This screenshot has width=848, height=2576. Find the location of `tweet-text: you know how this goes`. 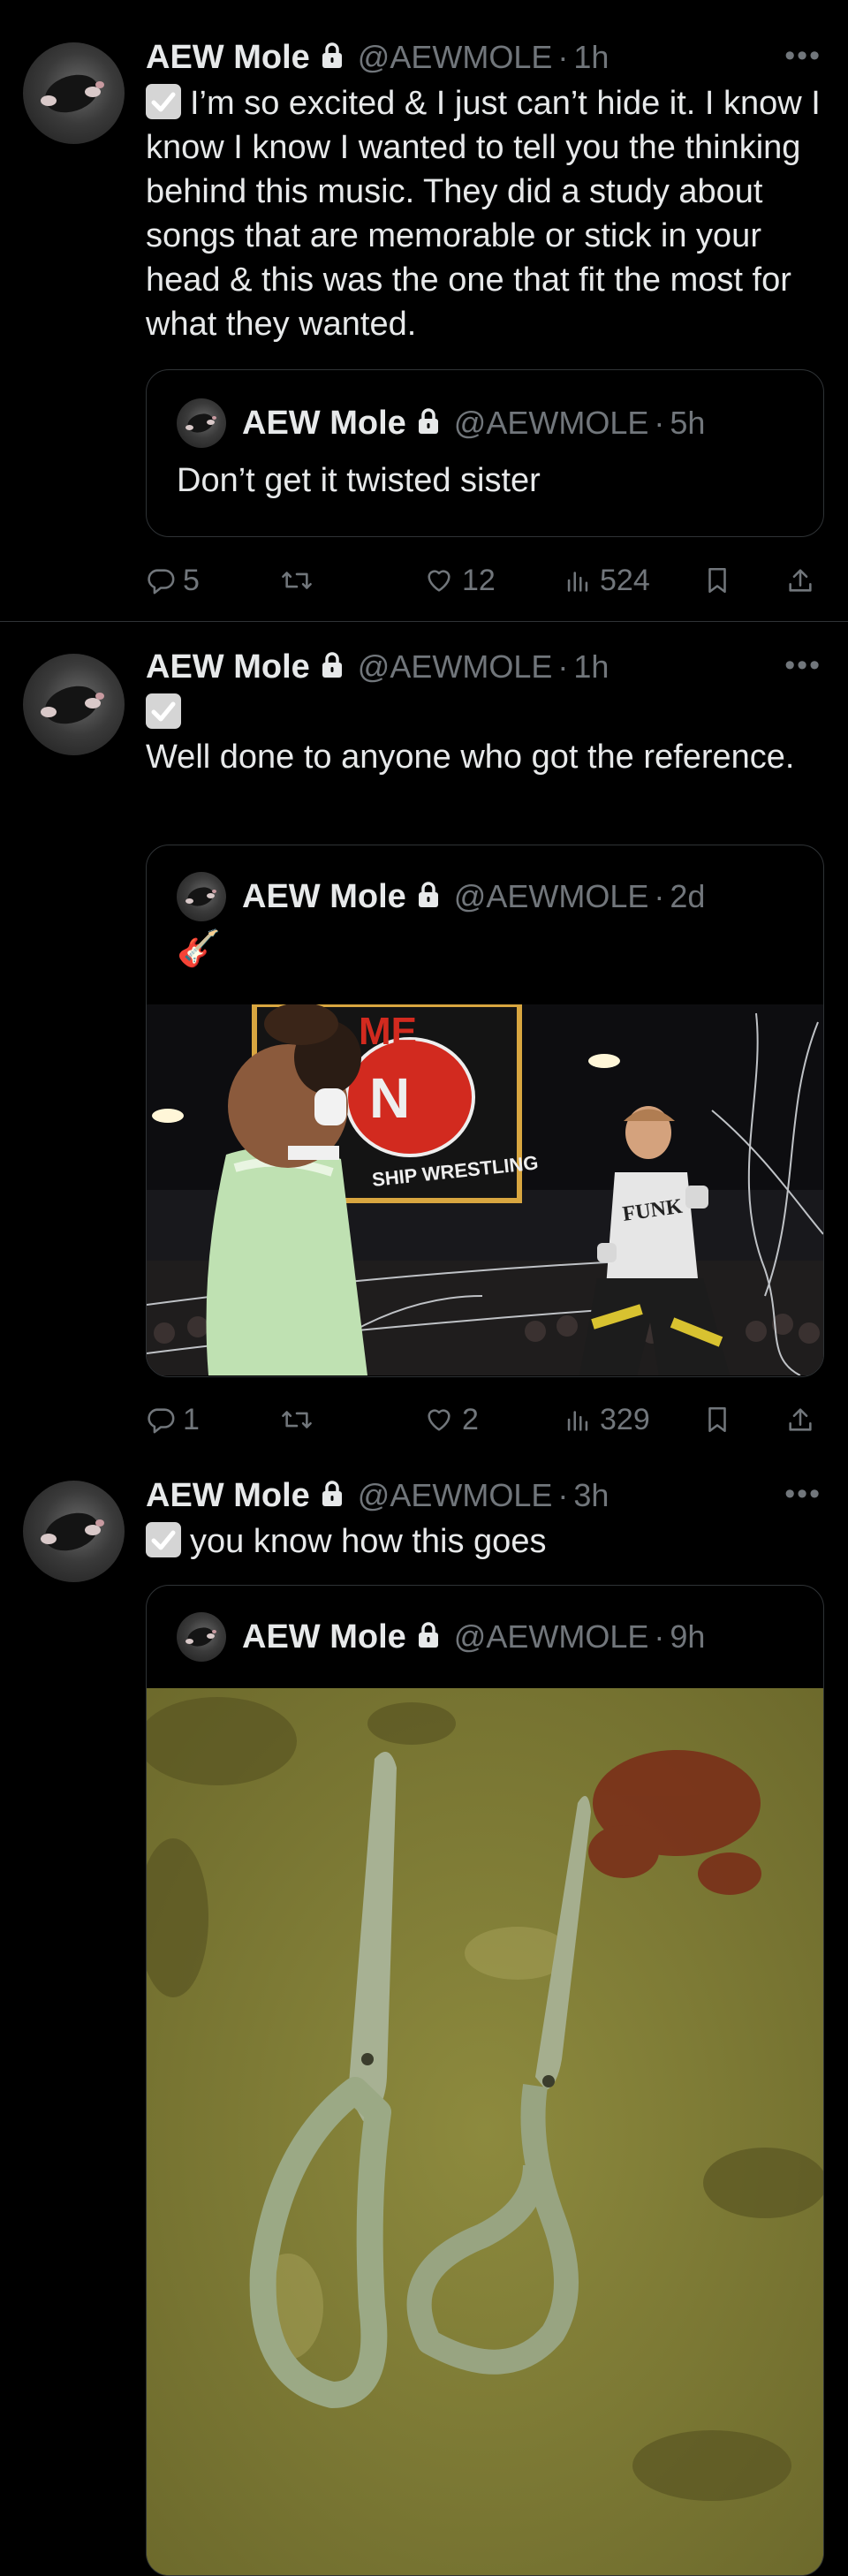

tweet-text: you know how this goes is located at coordinates (490, 1542).